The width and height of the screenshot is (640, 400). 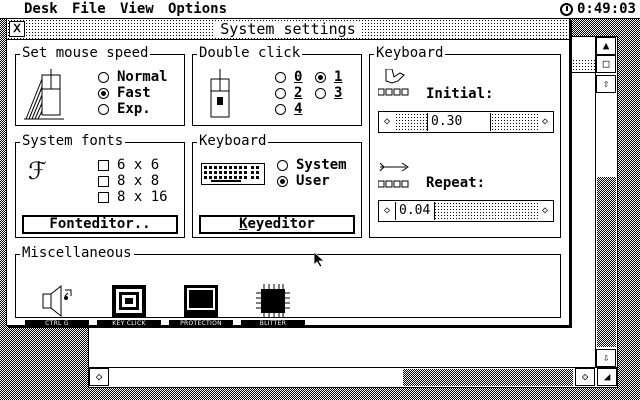 I want to click on menu-bar: Desk File View Options 0:49:03, so click(x=320, y=9).